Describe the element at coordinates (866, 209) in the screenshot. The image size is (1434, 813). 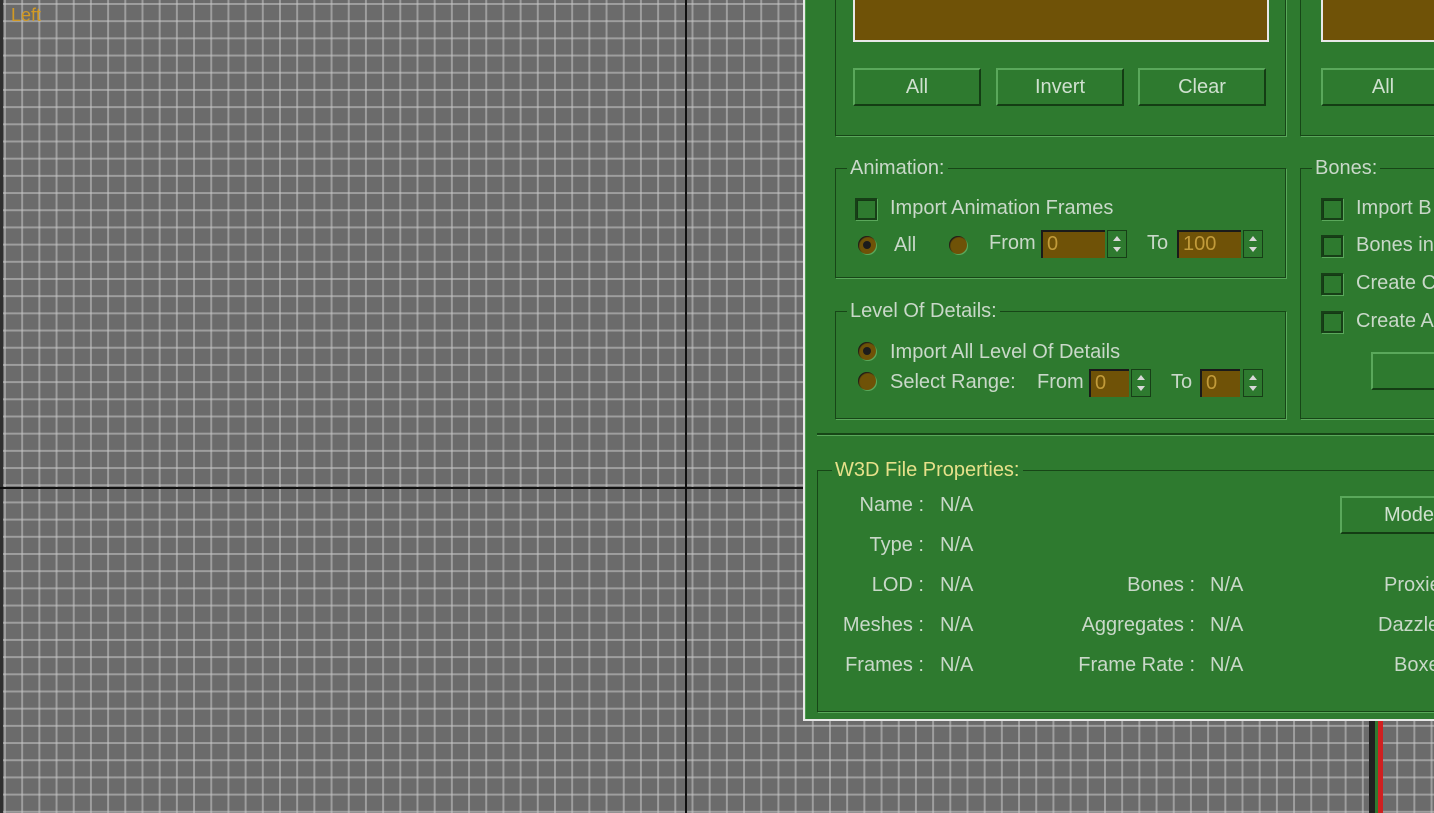
I see `import-animation-frames-checkbox` at that location.